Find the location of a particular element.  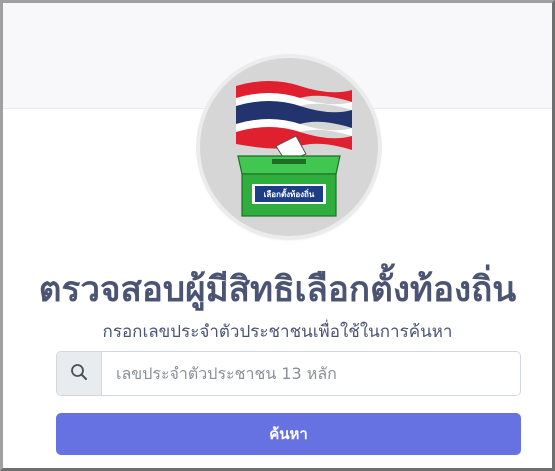

ballot-box-icon is located at coordinates (289, 186).